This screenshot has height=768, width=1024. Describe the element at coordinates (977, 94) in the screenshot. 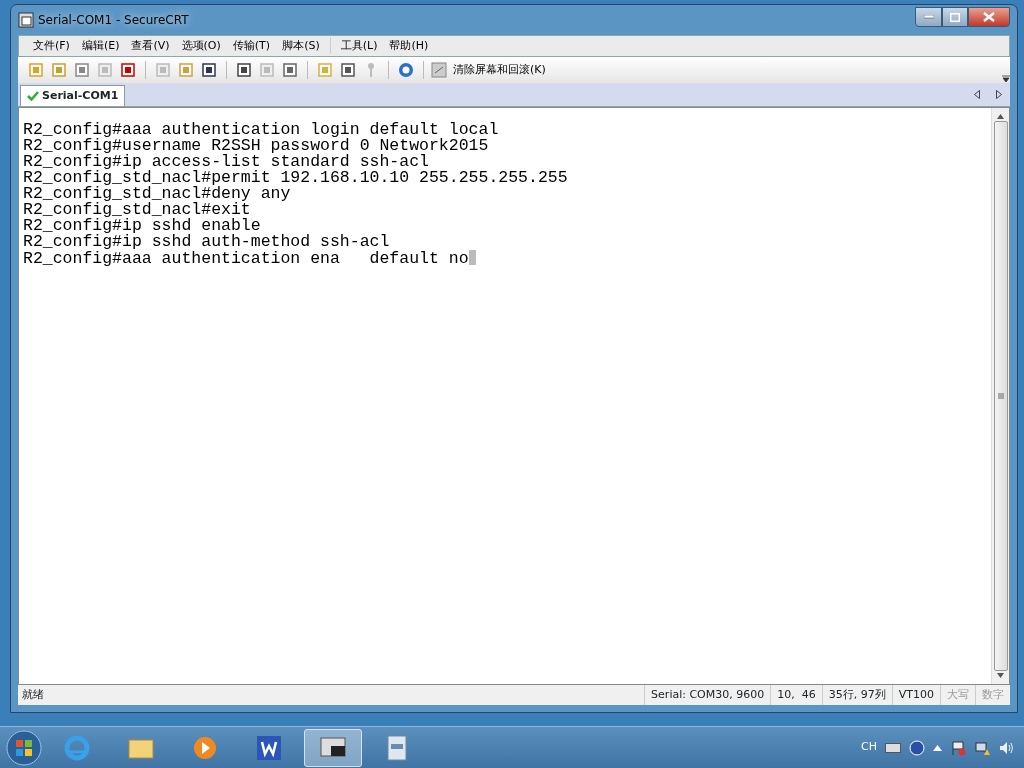

I see `tab-left-icon` at that location.